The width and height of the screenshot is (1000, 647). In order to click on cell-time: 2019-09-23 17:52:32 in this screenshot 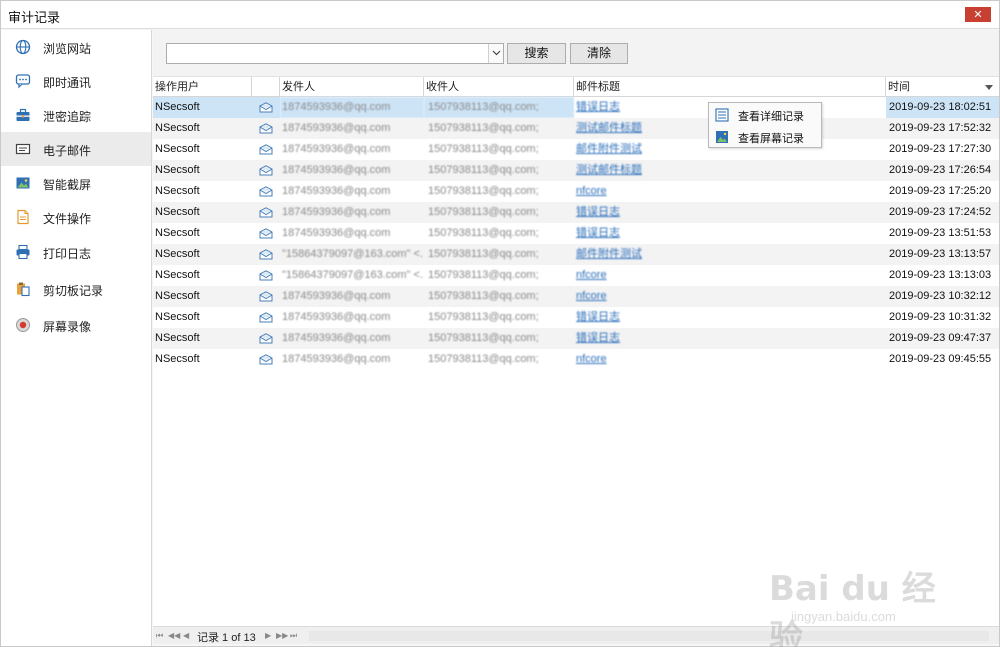, I will do `click(940, 128)`.